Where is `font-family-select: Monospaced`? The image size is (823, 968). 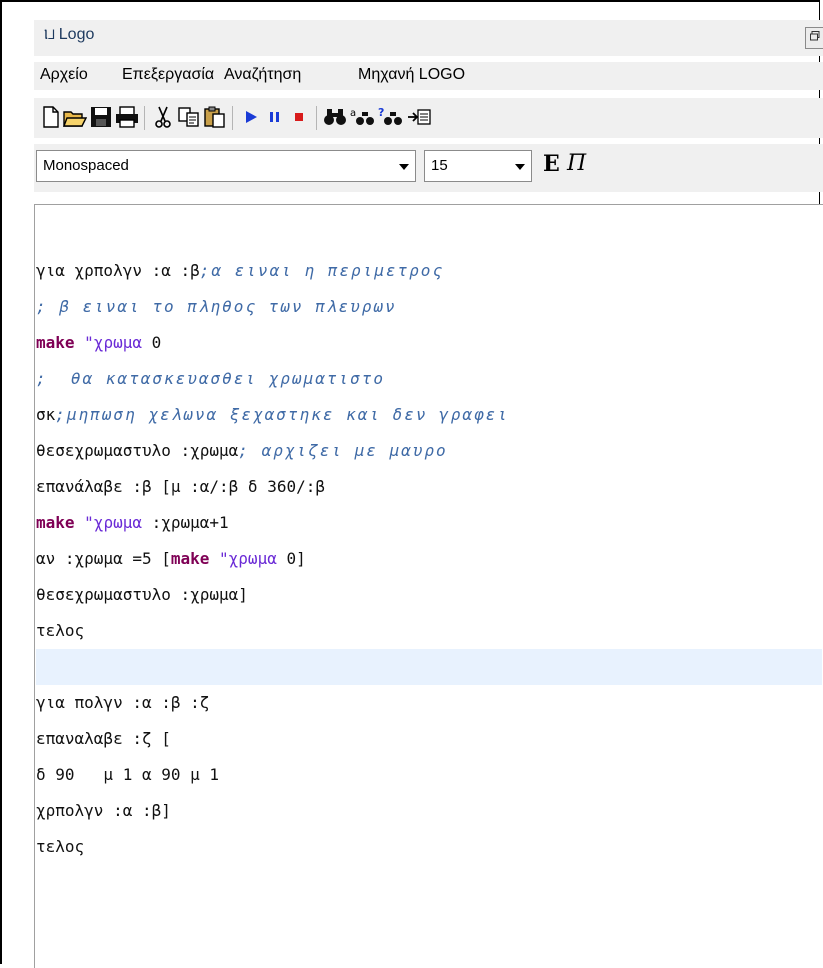
font-family-select: Monospaced is located at coordinates (226, 166).